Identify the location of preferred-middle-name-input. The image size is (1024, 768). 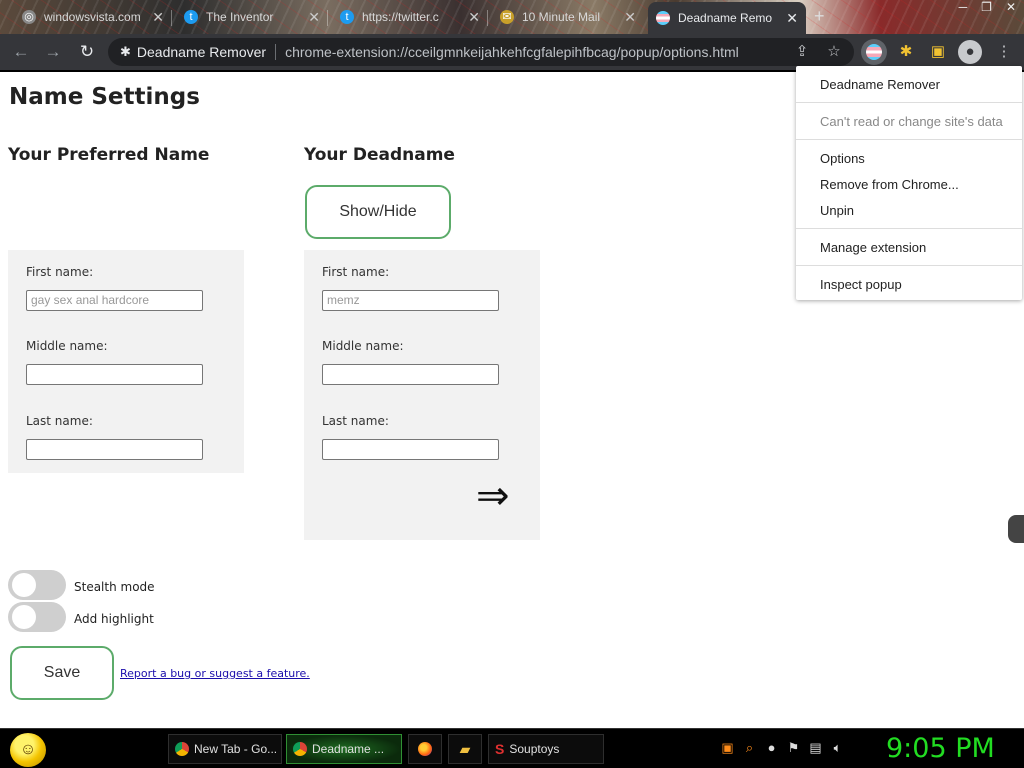
(114, 374).